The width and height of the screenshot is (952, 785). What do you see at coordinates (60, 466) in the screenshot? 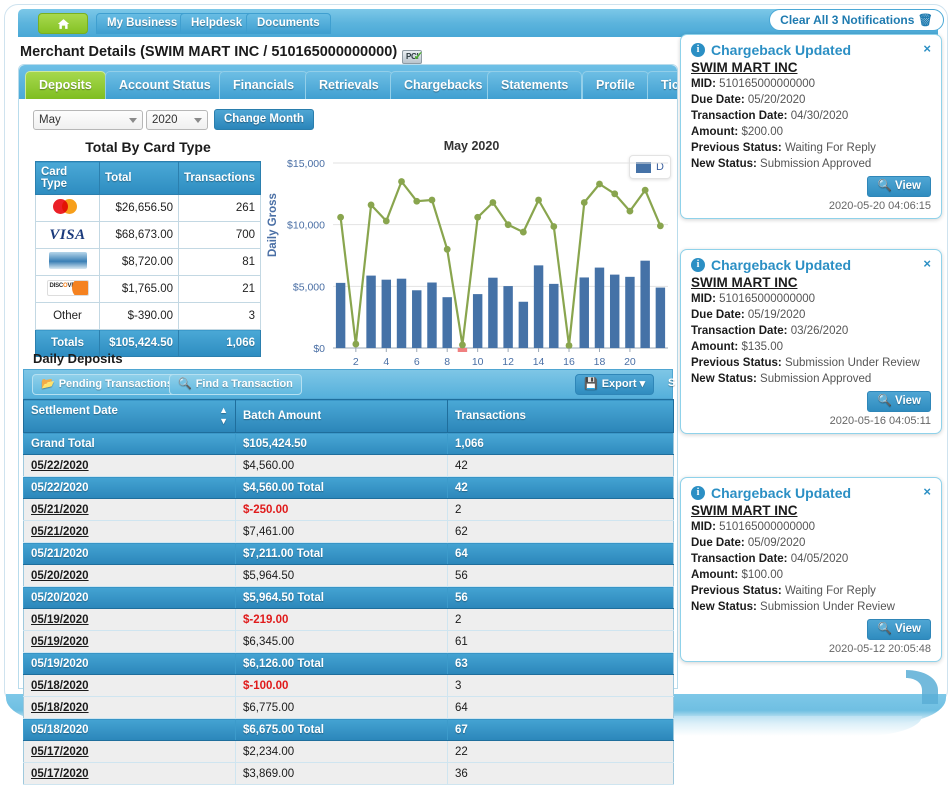
I see `settlement-date-link: 05/22/2020` at bounding box center [60, 466].